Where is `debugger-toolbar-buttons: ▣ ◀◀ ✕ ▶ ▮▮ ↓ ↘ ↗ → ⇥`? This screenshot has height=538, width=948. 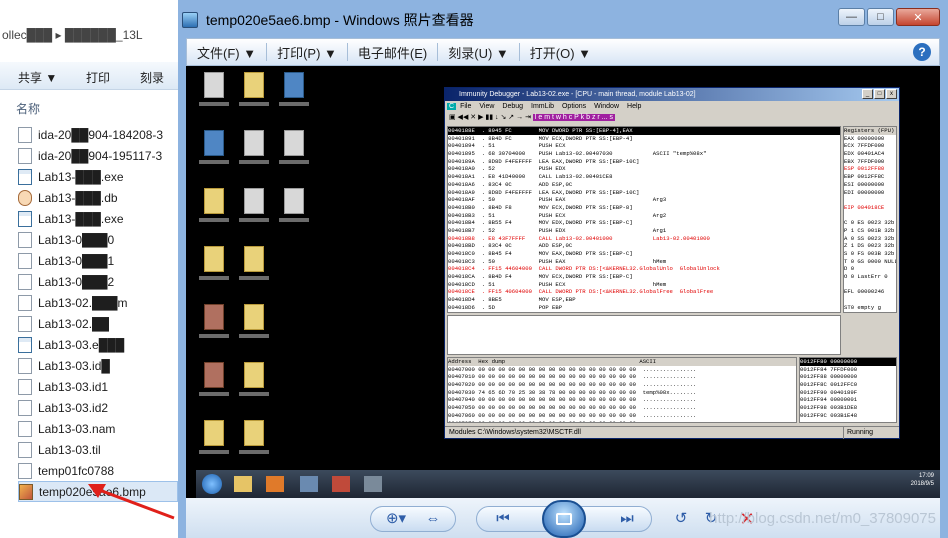 debugger-toolbar-buttons: ▣ ◀◀ ✕ ▶ ▮▮ ↓ ↘ ↗ → ⇥ is located at coordinates (491, 117).